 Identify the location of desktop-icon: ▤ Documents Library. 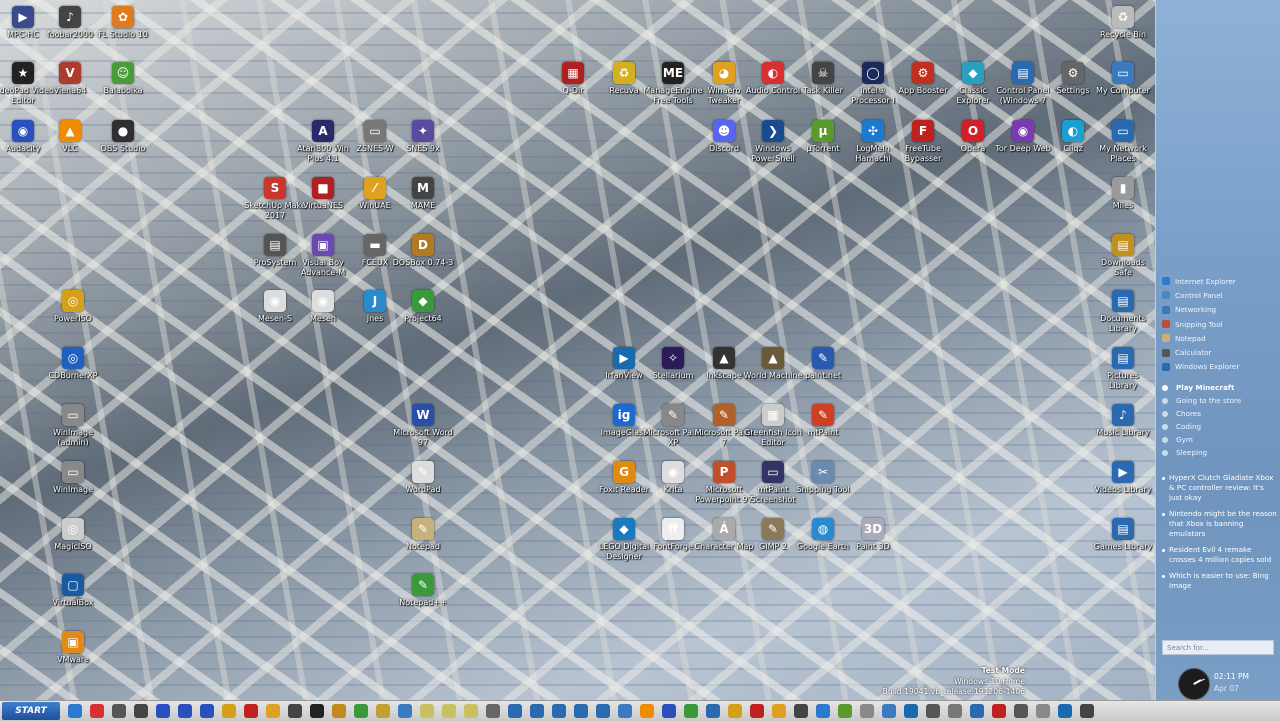
(1123, 311).